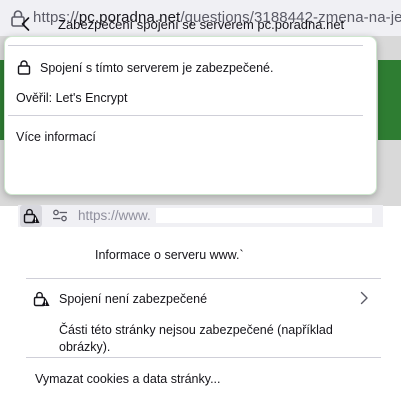  I want to click on more-information-button: Více informací, so click(56, 137).